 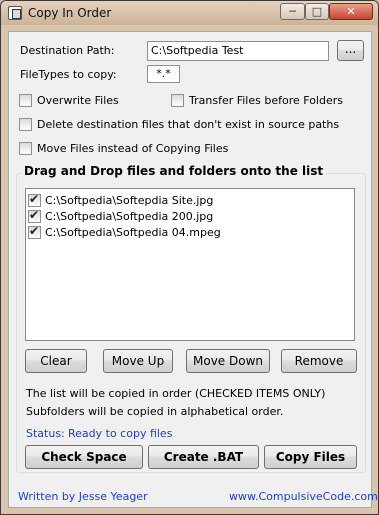 I want to click on website-link: www.CompulsiveCode.com, so click(x=303, y=496).